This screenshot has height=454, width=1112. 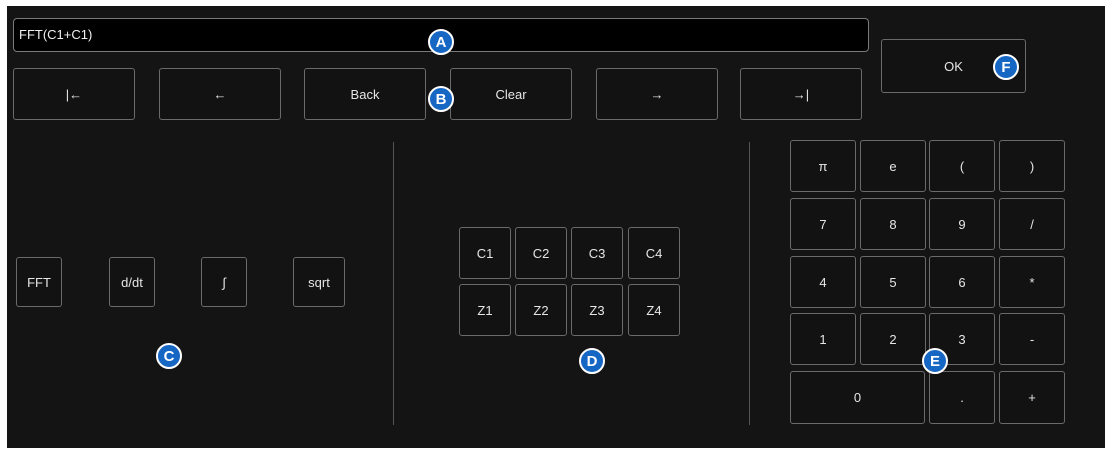 What do you see at coordinates (169, 356) in the screenshot?
I see `callout-c-badge: C` at bounding box center [169, 356].